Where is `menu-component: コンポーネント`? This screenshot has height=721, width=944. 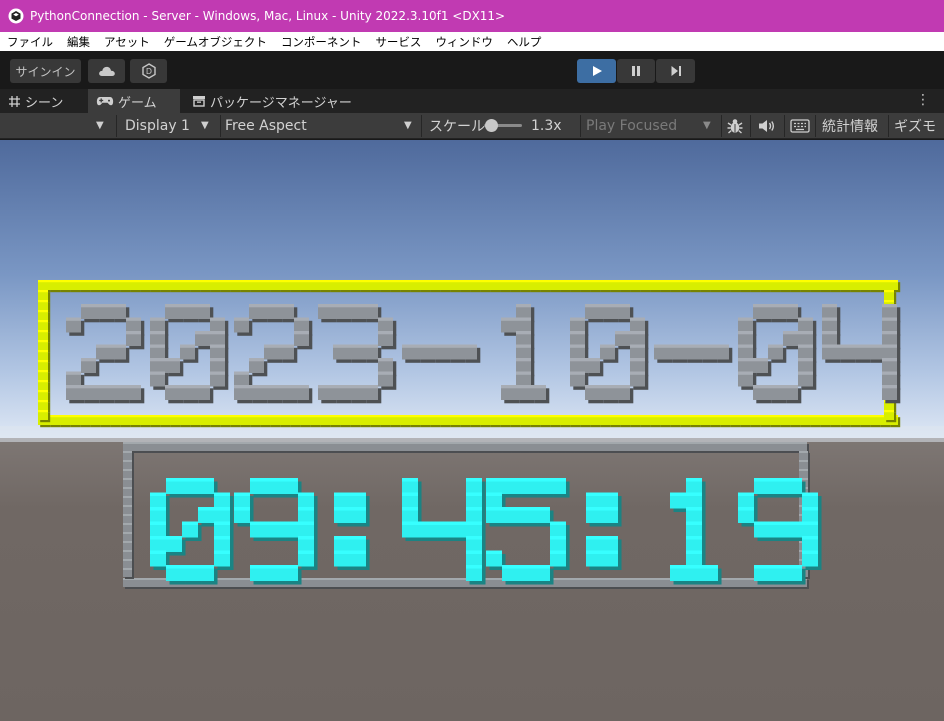 menu-component: コンポーネント is located at coordinates (321, 42).